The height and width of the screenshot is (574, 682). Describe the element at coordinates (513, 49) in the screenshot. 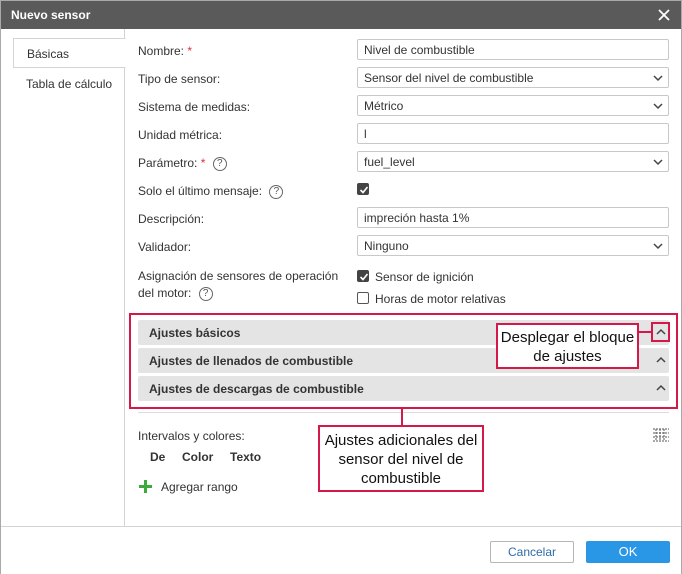

I see `name-field: Nivel de combustible` at that location.